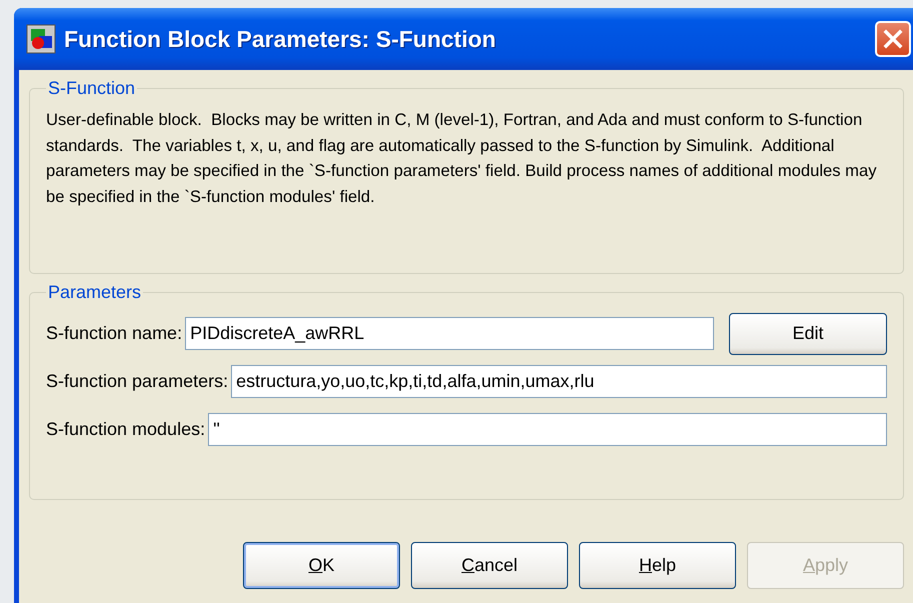  What do you see at coordinates (462, 158) in the screenshot?
I see `description-text: User-definable block. Blocks may be written in C, M (level-1), Fortran, and Ada and must conform to S-function standards. The variables t, x, u, and flag are automatically passed to the S-function by Simulink. Additional parameters may be specified in the `S-function parameters' field. Build process names of additional modules may be specified in the `S-function modules' field.` at bounding box center [462, 158].